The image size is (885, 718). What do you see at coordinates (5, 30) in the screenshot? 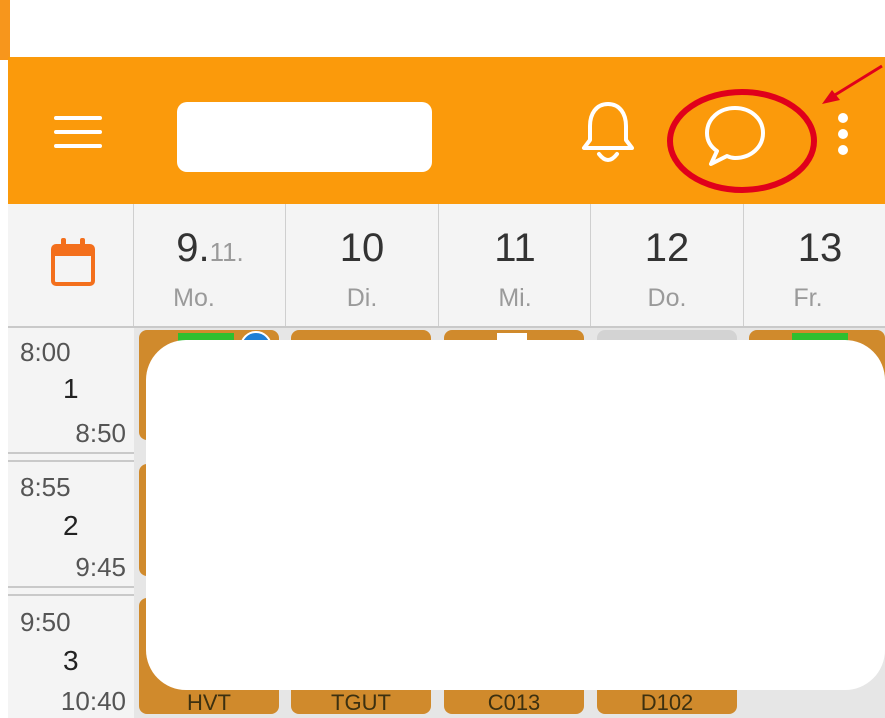
I see `top-edge` at bounding box center [5, 30].